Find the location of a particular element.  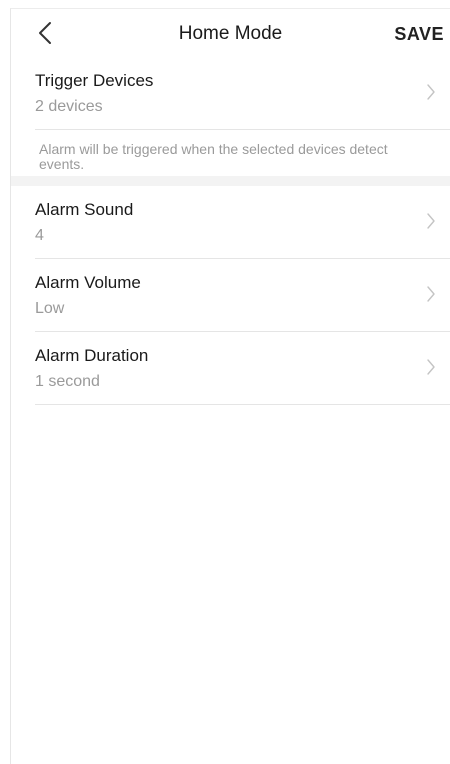

alarm-sound-value: 4 is located at coordinates (39, 235).